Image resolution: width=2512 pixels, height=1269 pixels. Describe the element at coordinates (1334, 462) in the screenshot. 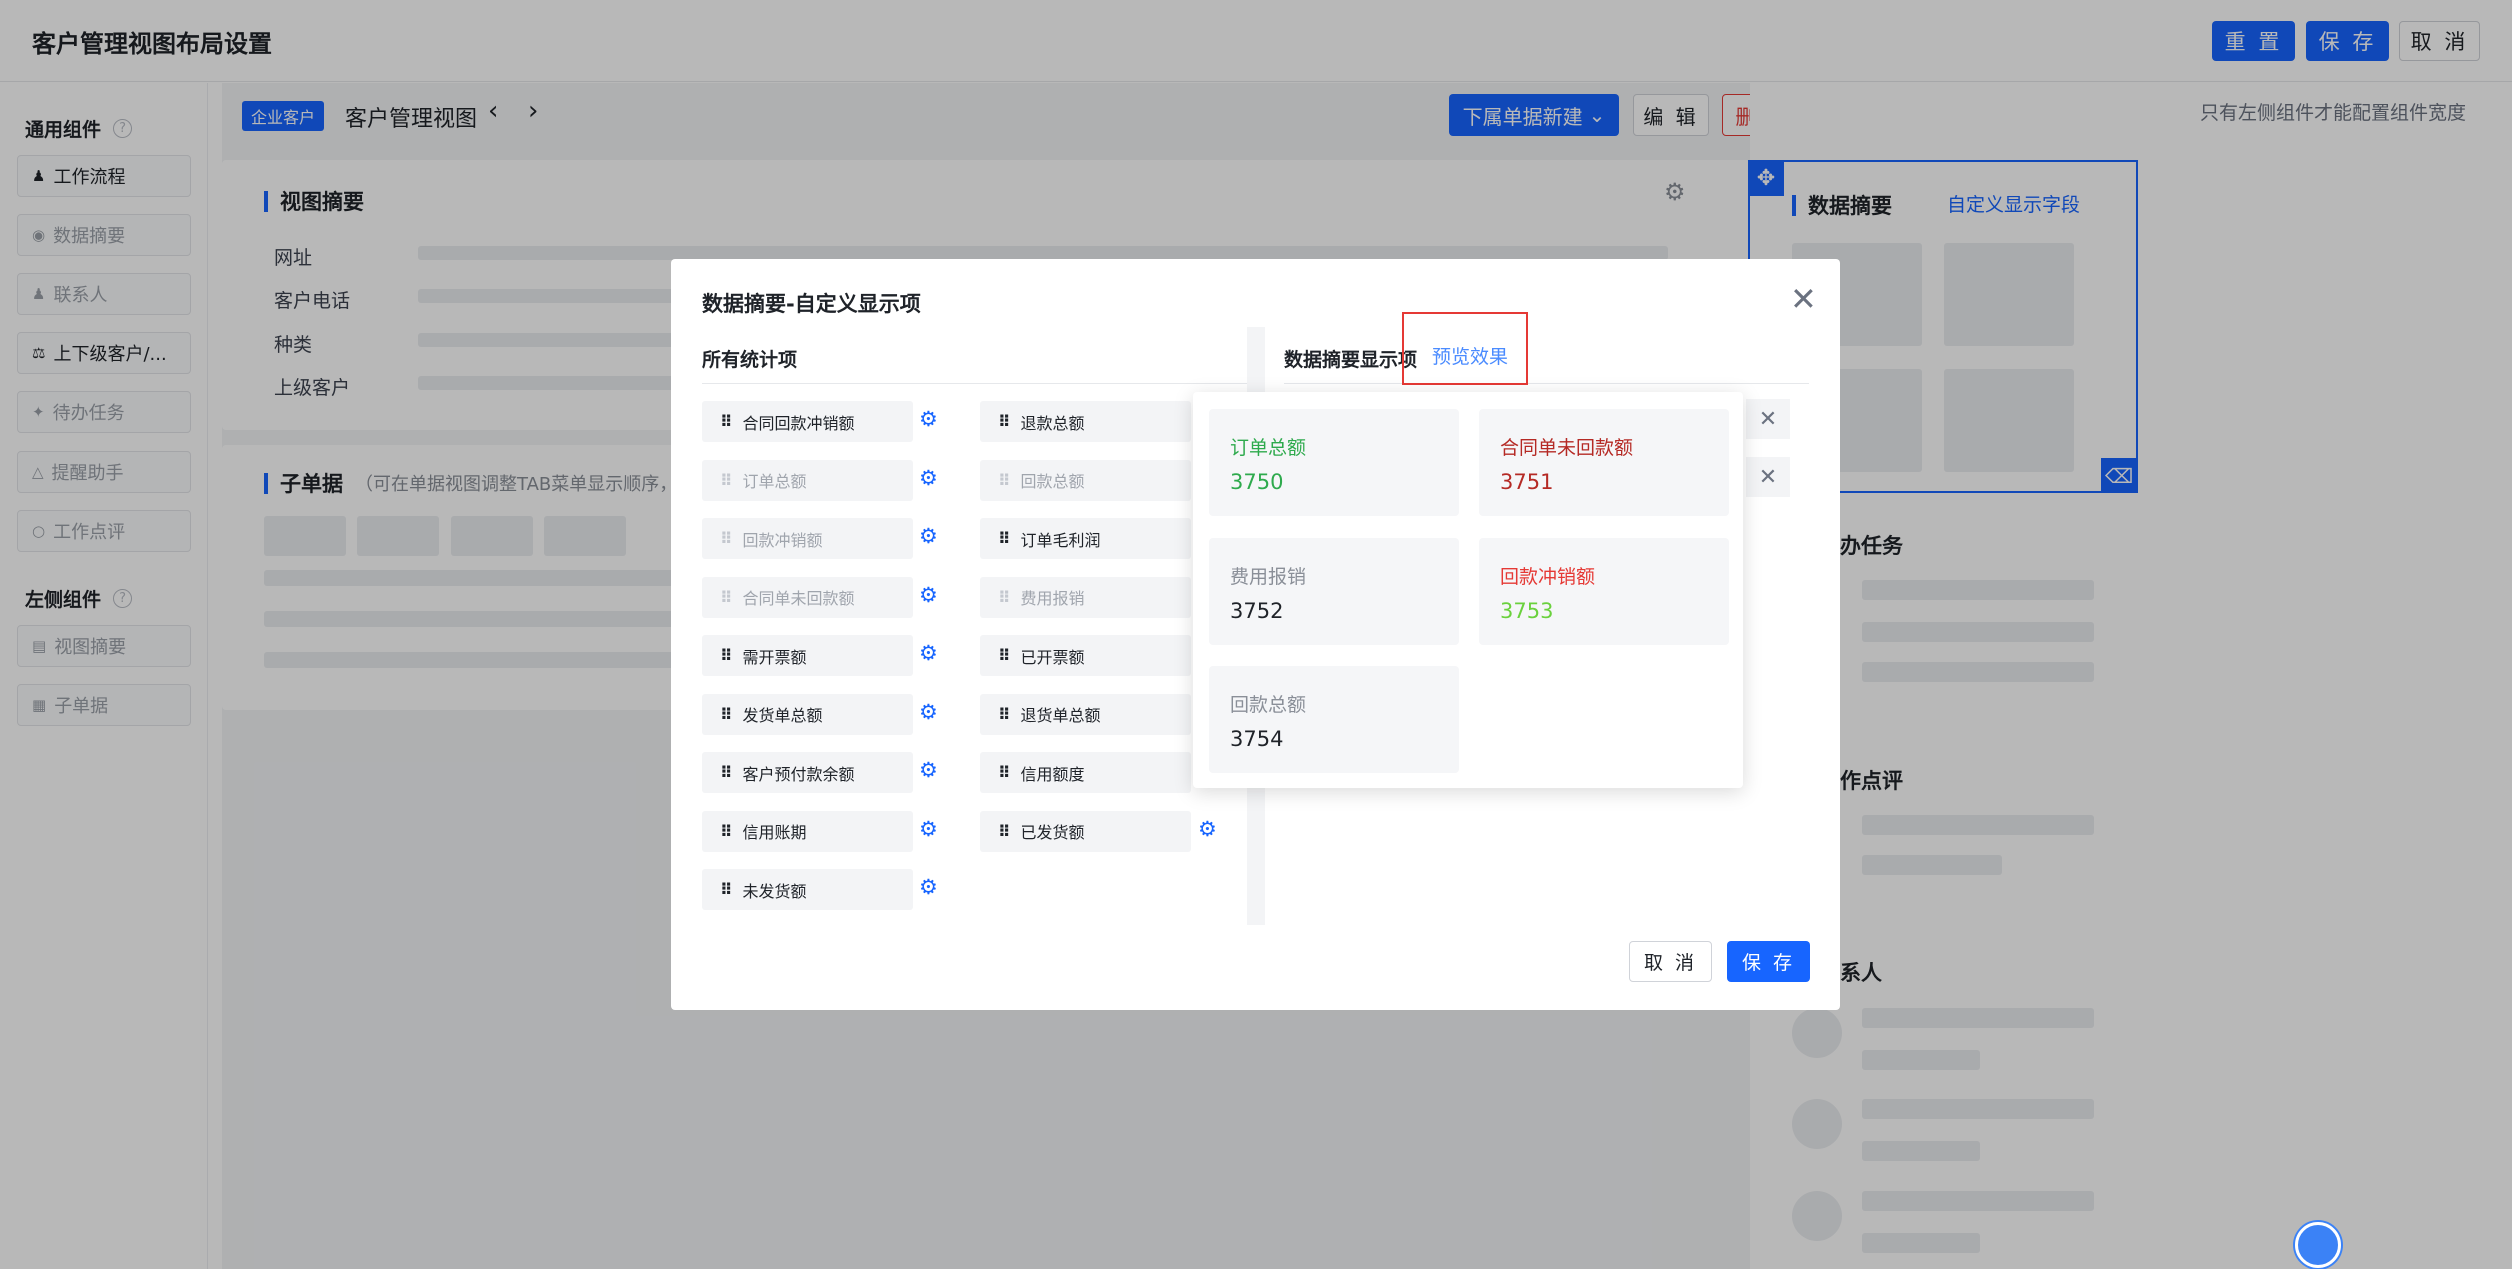

I see `preview-card: 订单总额 3750` at that location.